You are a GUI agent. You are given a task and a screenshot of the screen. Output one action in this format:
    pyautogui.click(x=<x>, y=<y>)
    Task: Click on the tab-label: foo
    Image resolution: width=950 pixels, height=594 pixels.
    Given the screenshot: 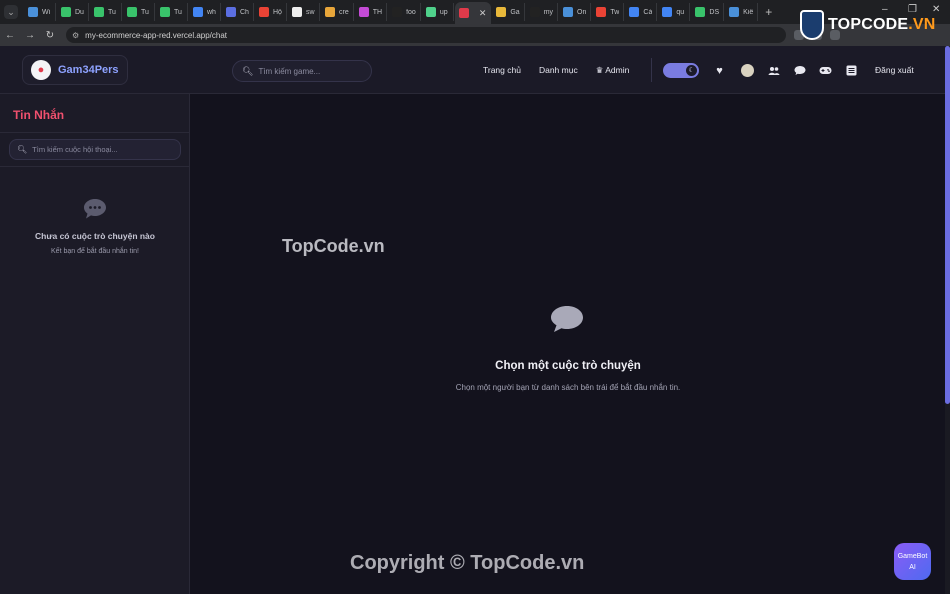 What is the action you would take?
    pyautogui.click(x=411, y=12)
    